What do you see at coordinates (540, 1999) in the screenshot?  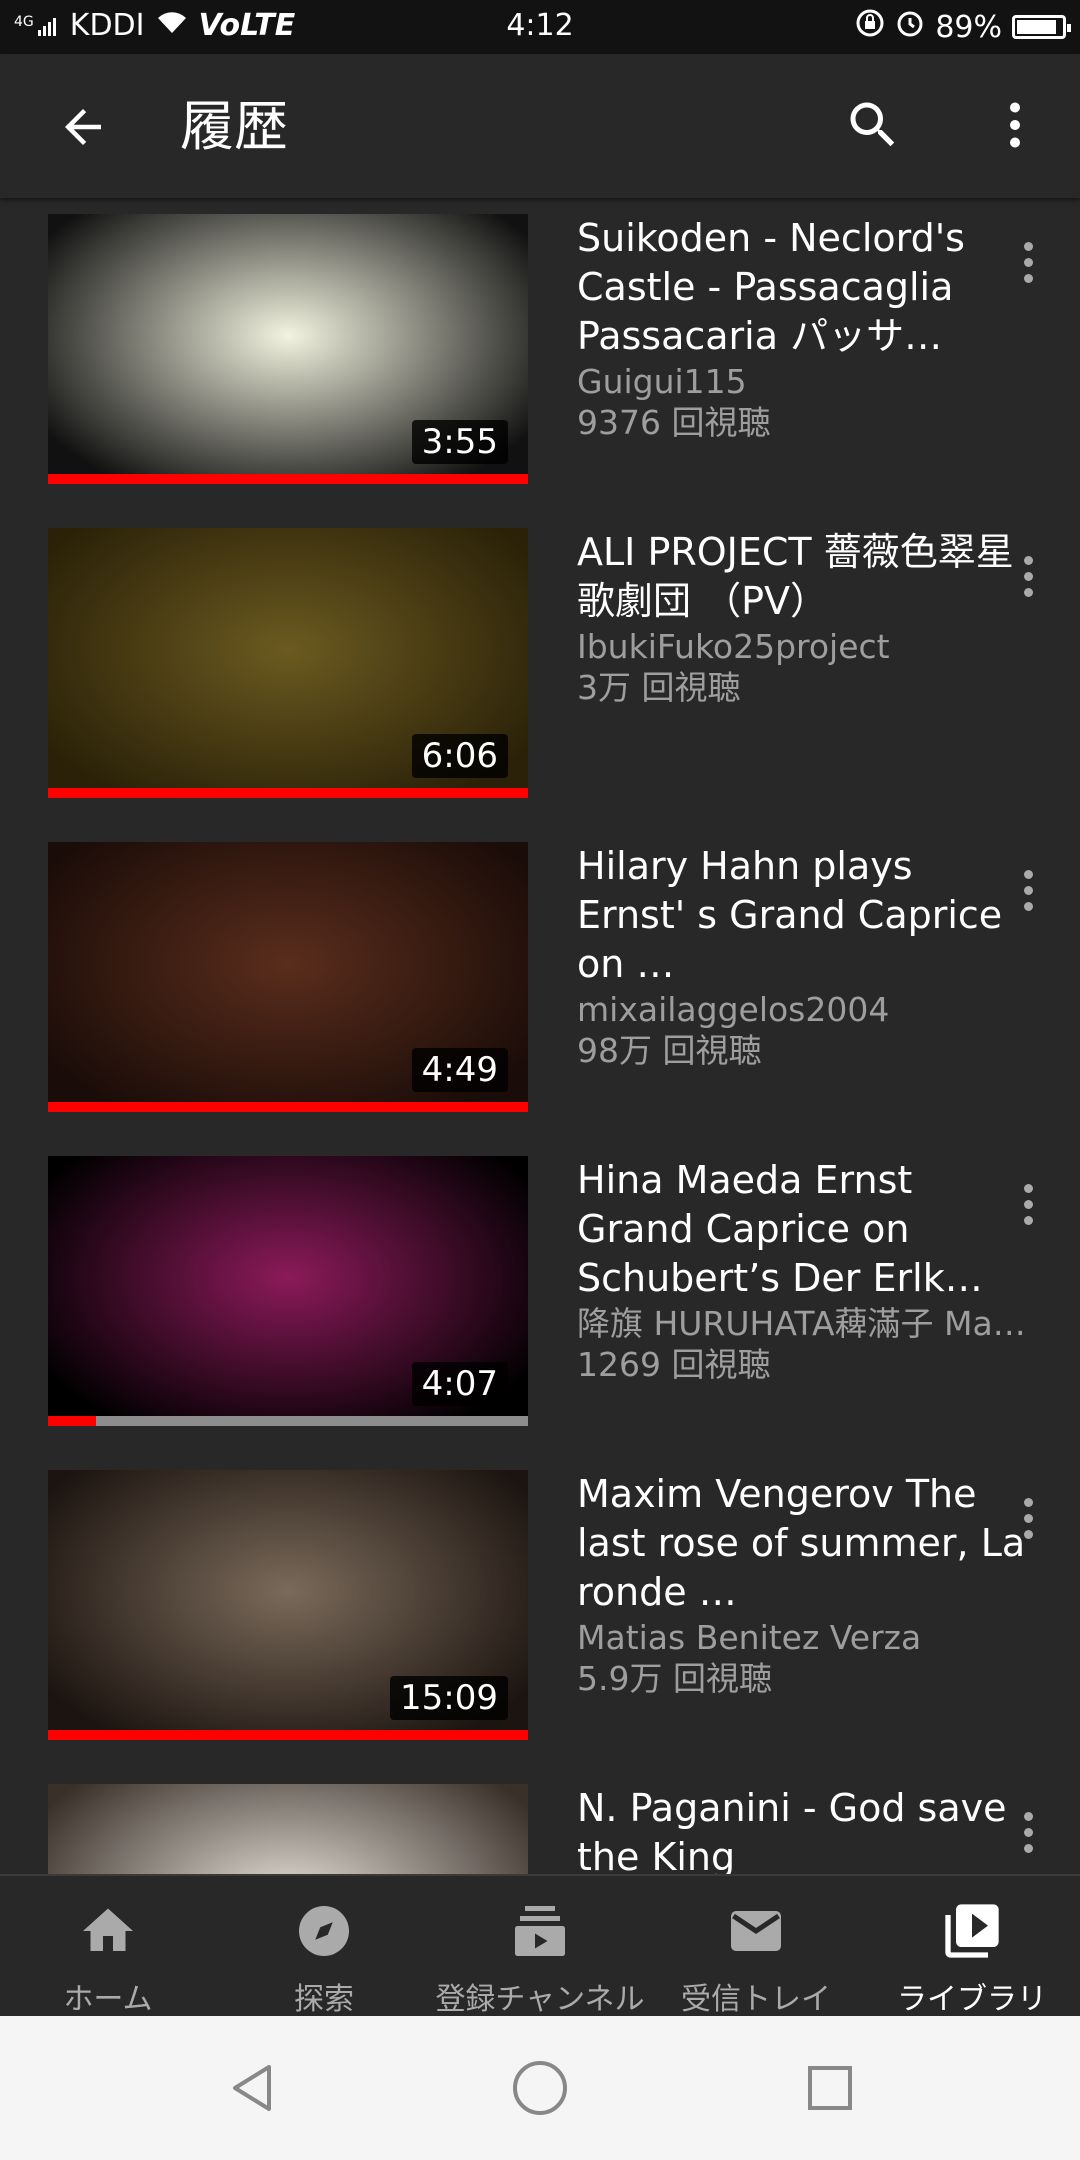 I see `nav-label: 登録チャンネル` at bounding box center [540, 1999].